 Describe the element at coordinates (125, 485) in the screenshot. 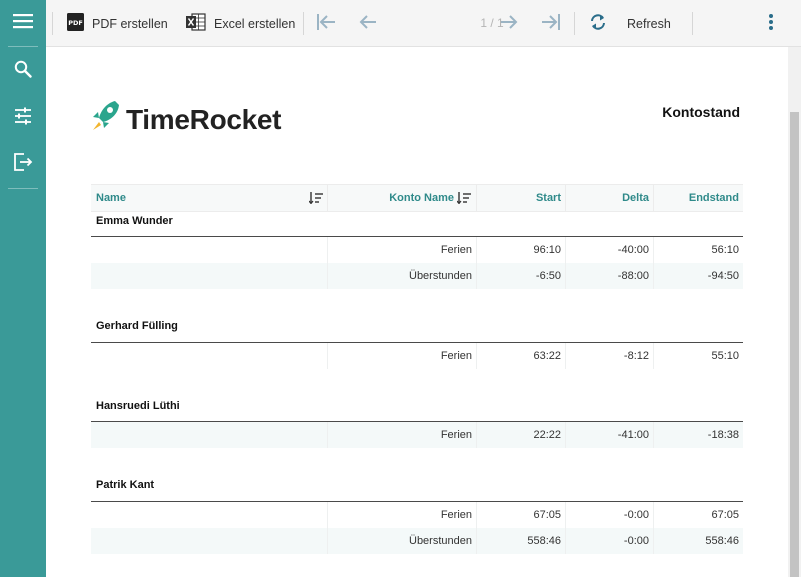

I see `group-name: Patrik Kant` at that location.